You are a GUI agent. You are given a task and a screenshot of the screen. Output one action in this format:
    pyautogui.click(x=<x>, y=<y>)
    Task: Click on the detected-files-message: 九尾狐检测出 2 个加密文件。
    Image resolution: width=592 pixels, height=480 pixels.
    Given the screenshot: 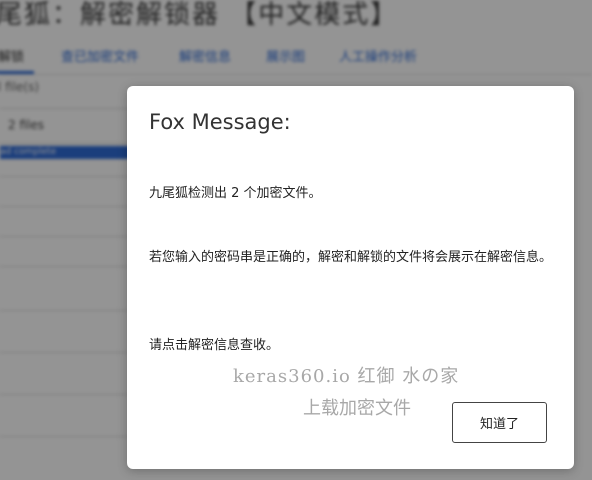 What is the action you would take?
    pyautogui.click(x=235, y=193)
    